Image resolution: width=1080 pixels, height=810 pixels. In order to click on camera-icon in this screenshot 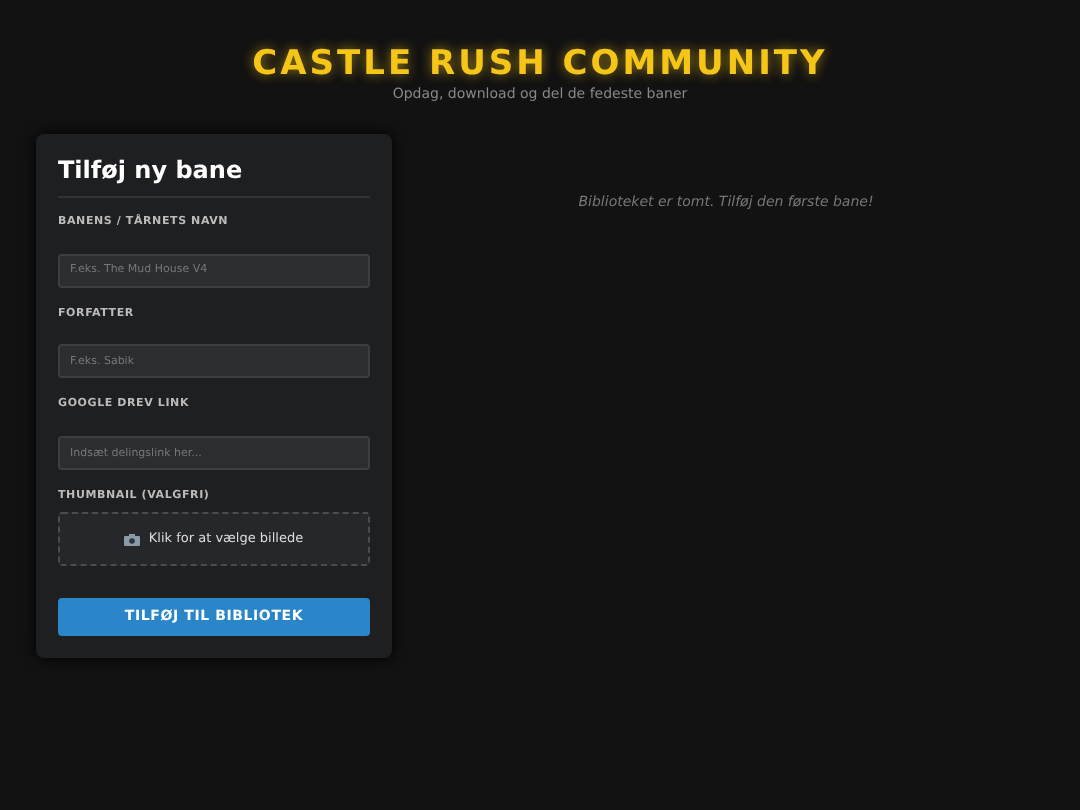, I will do `click(132, 539)`.